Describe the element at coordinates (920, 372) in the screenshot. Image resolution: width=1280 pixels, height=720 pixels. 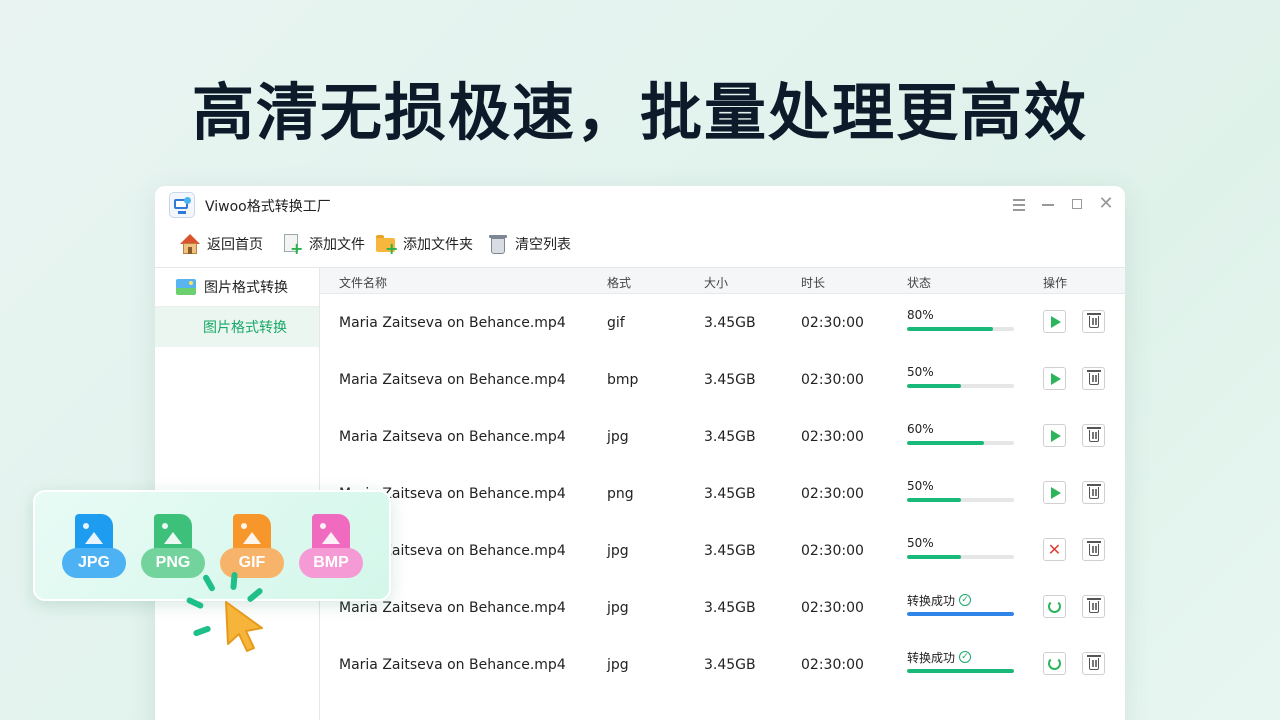
I see `status-text: 50%` at that location.